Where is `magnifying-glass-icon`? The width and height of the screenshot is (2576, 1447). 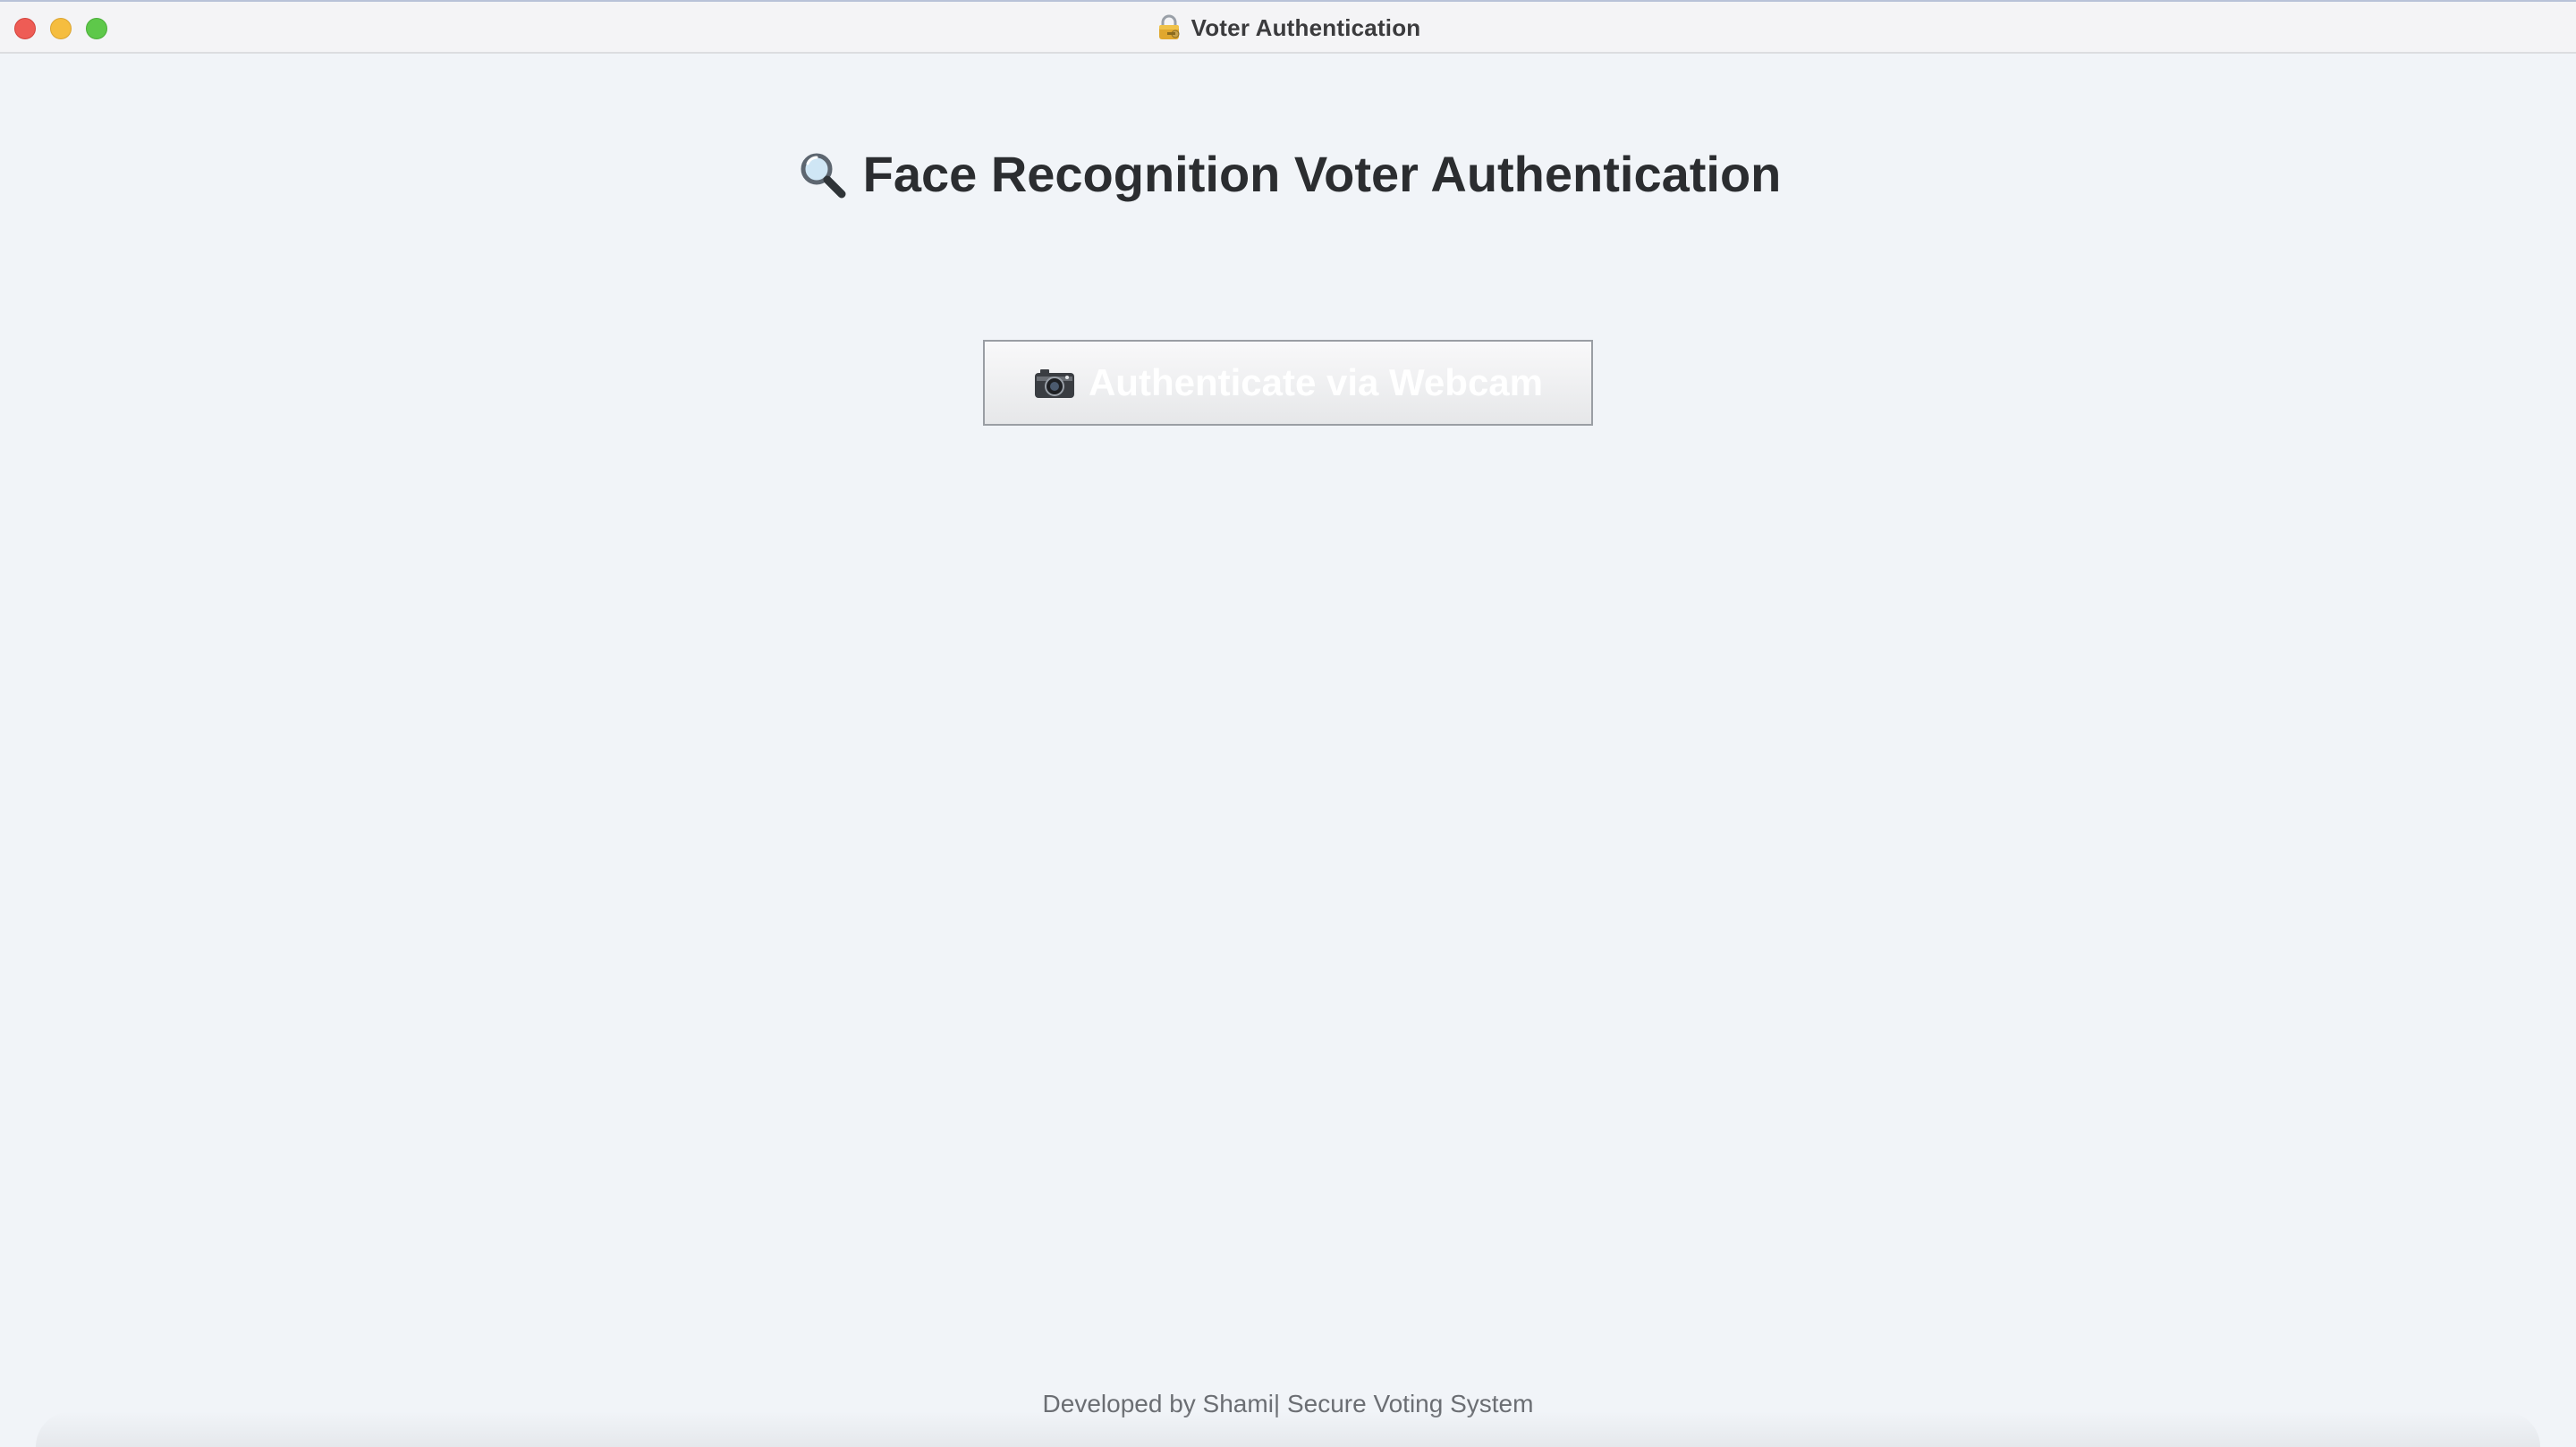
magnifying-glass-icon is located at coordinates (822, 174).